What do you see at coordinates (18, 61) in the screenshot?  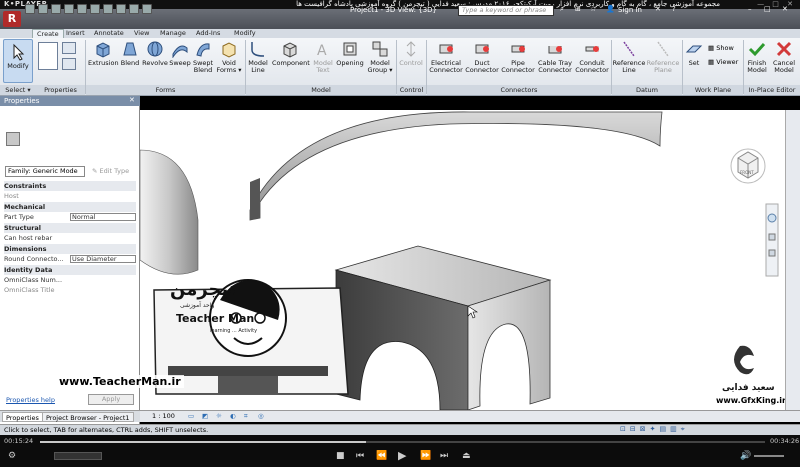 I see `modify-button: Modify` at bounding box center [18, 61].